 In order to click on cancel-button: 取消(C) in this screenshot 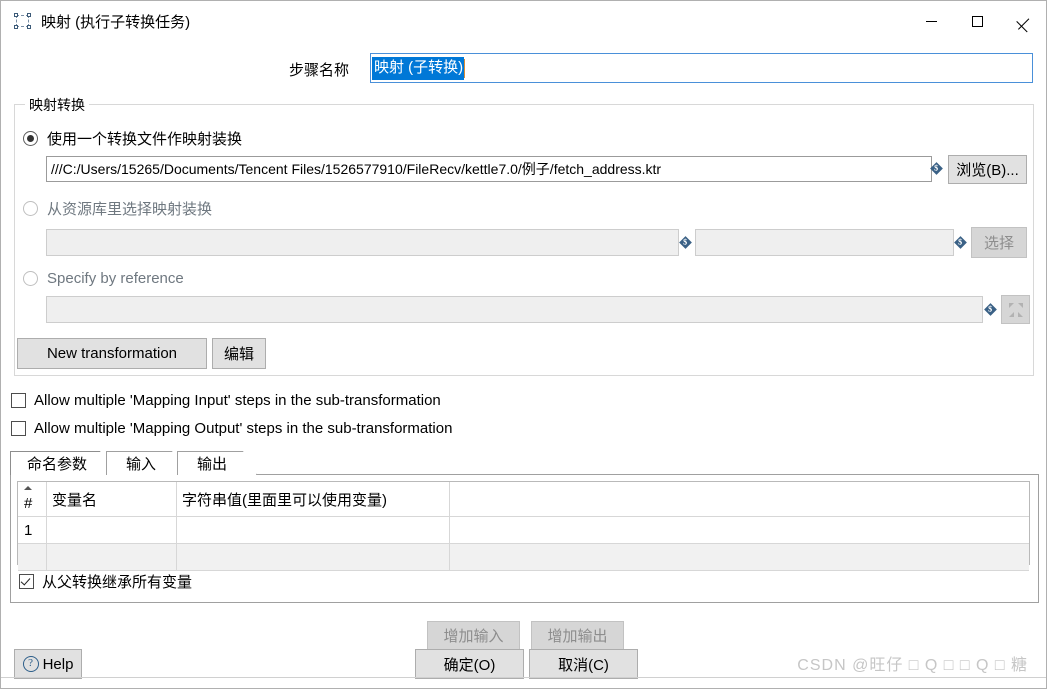, I will do `click(583, 664)`.